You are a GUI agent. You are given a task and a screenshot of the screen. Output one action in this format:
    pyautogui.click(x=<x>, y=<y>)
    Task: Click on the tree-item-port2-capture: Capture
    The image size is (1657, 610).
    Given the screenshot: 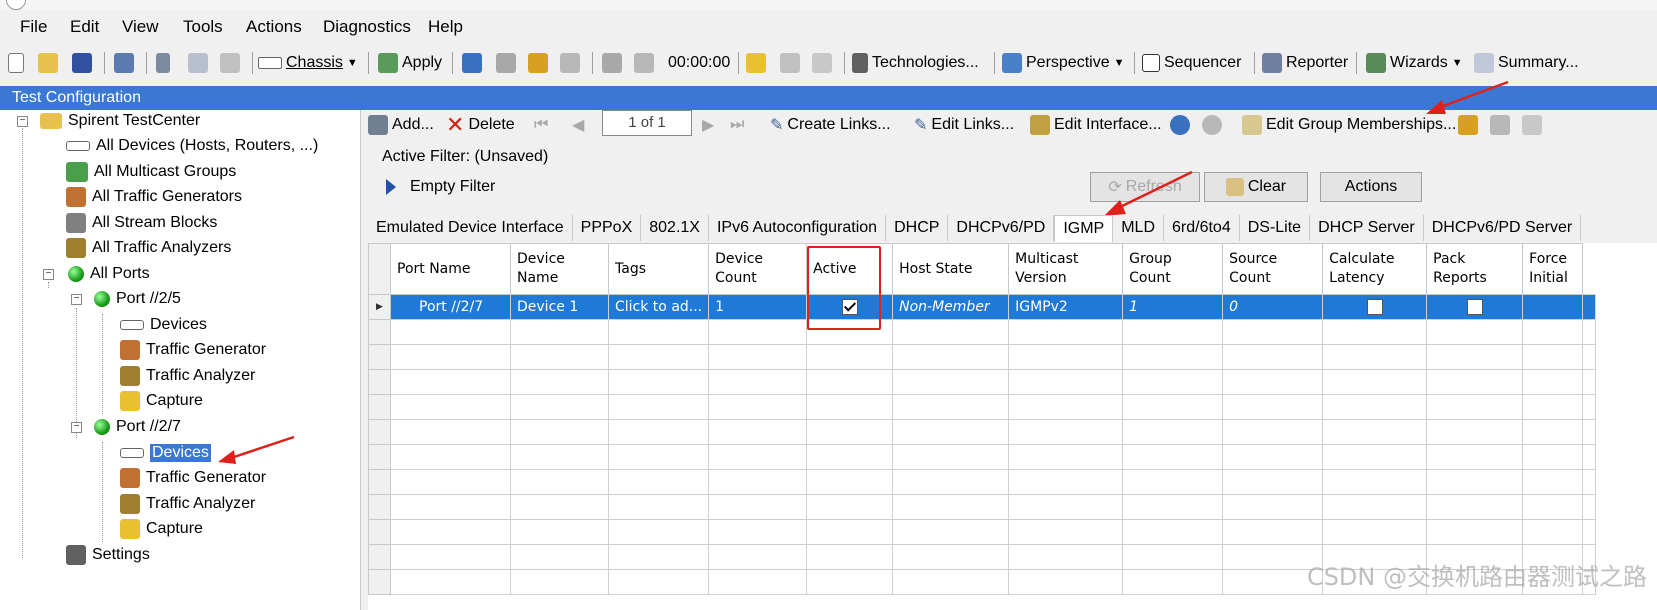 What is the action you would take?
    pyautogui.click(x=161, y=529)
    